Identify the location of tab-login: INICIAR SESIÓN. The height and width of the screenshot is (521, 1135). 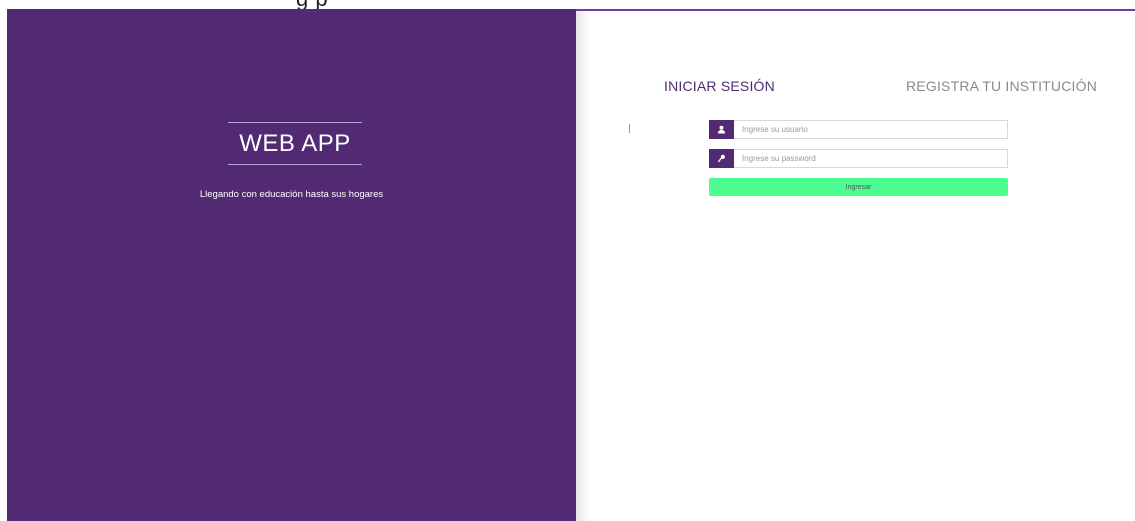
(719, 86).